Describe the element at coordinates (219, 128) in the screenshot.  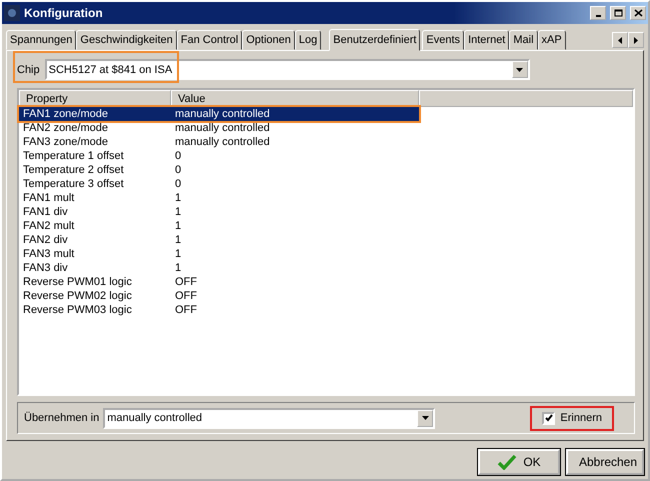
I see `list-row: FAN2 zone/mode manually controlled` at that location.